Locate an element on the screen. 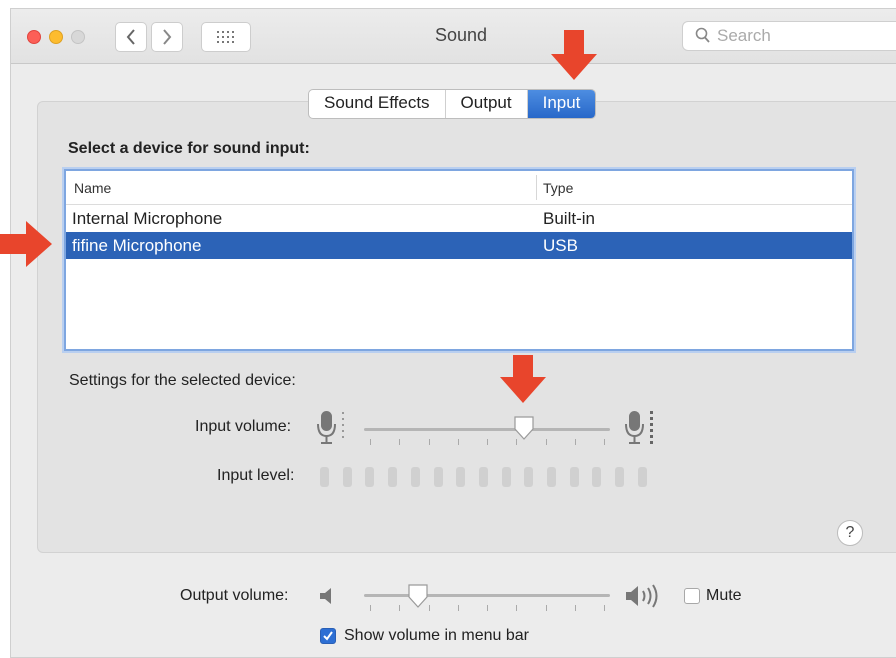 This screenshot has width=896, height=658. grid-icon is located at coordinates (225, 37).